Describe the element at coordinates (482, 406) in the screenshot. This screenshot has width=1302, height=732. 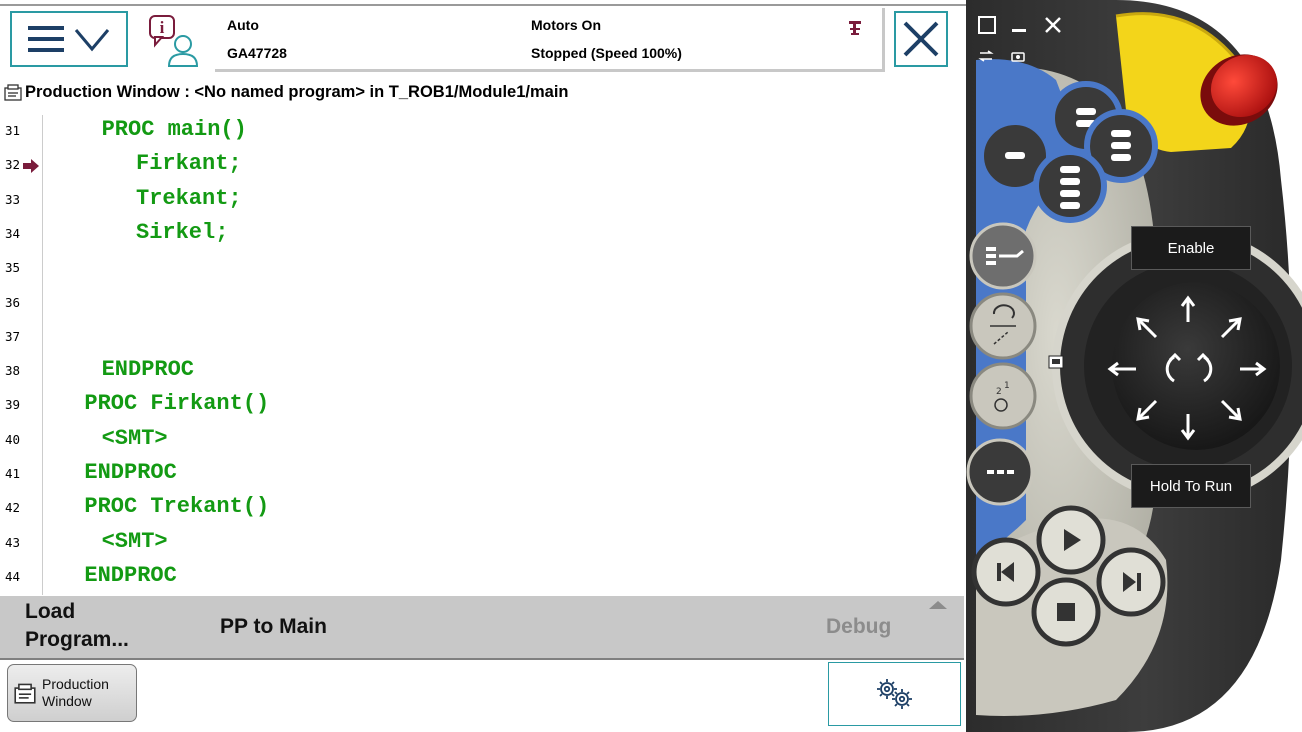
I see `code-line: 39 PROC Firkant()` at that location.